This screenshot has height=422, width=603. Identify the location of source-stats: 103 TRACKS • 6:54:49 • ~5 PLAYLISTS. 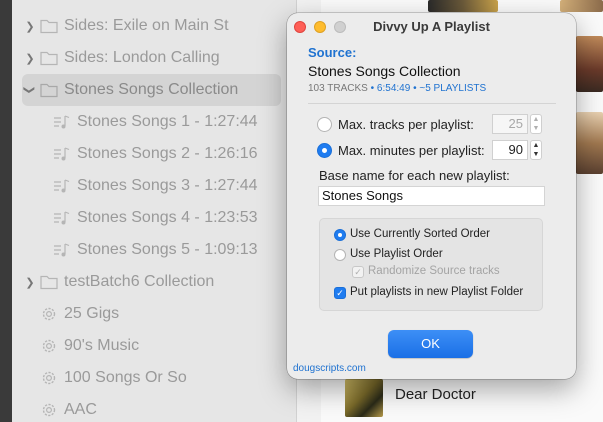
(397, 88).